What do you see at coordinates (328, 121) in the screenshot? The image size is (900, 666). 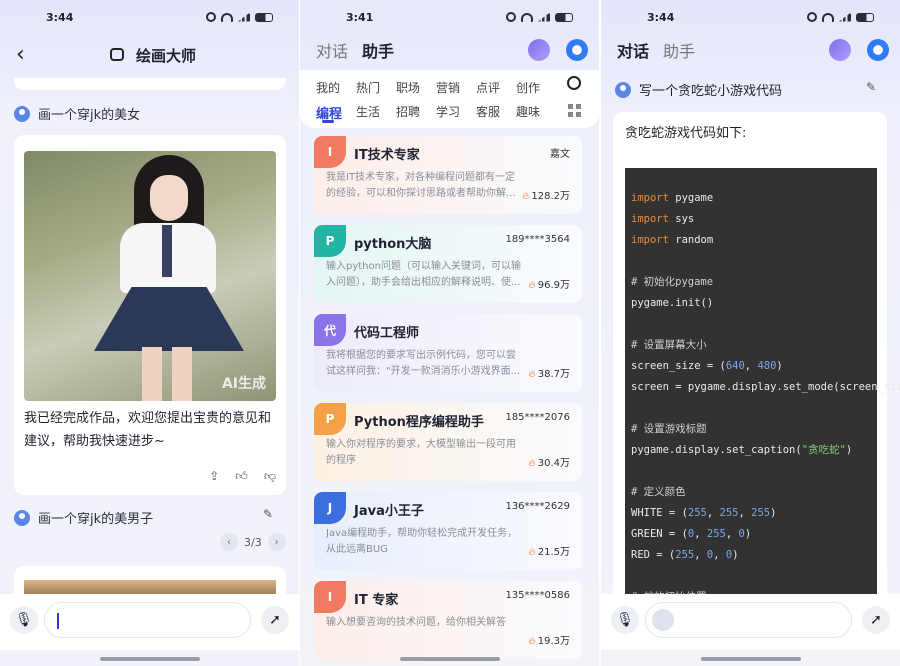 I see `selected-category-indicator` at bounding box center [328, 121].